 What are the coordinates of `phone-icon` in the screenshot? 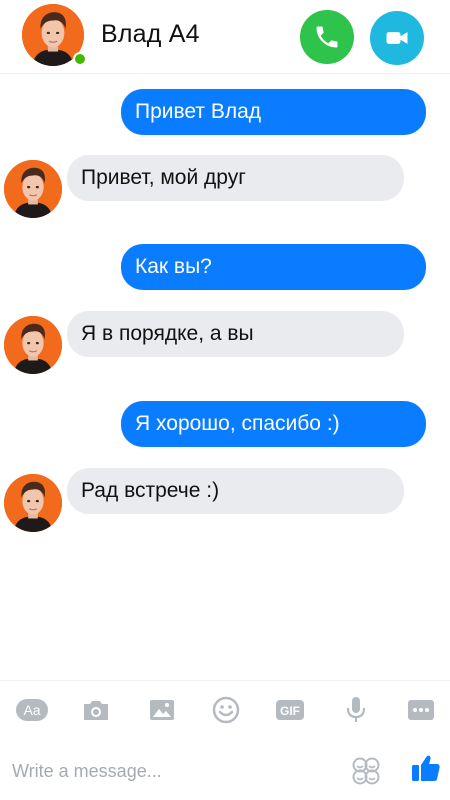 It's located at (327, 37).